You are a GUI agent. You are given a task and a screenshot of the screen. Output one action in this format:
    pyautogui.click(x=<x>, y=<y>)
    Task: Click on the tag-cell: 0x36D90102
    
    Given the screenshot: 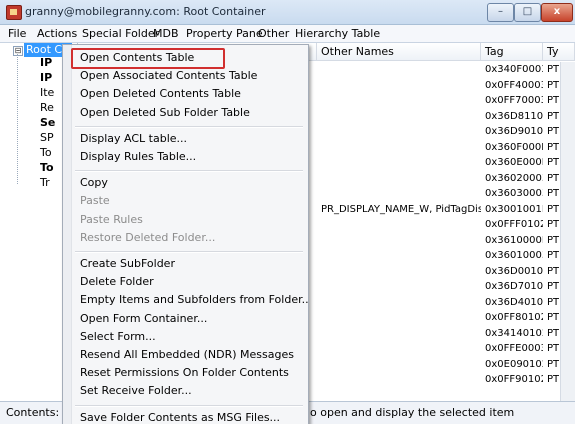 What is the action you would take?
    pyautogui.click(x=514, y=131)
    